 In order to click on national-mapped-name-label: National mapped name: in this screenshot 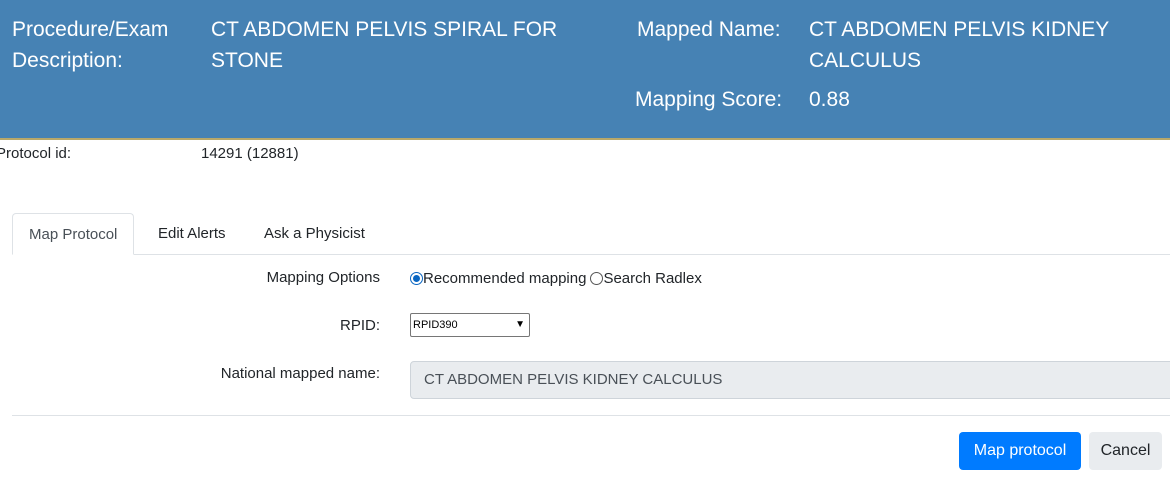, I will do `click(300, 373)`.